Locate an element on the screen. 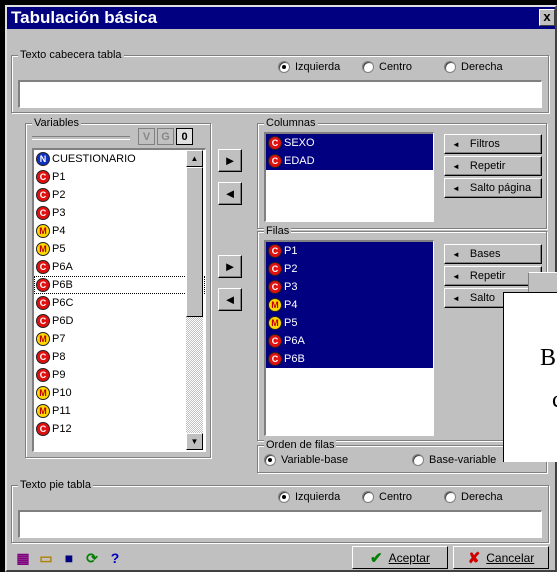 Image resolution: width=557 pixels, height=572 pixels. rows-list-item-label: P5 is located at coordinates (290, 323).